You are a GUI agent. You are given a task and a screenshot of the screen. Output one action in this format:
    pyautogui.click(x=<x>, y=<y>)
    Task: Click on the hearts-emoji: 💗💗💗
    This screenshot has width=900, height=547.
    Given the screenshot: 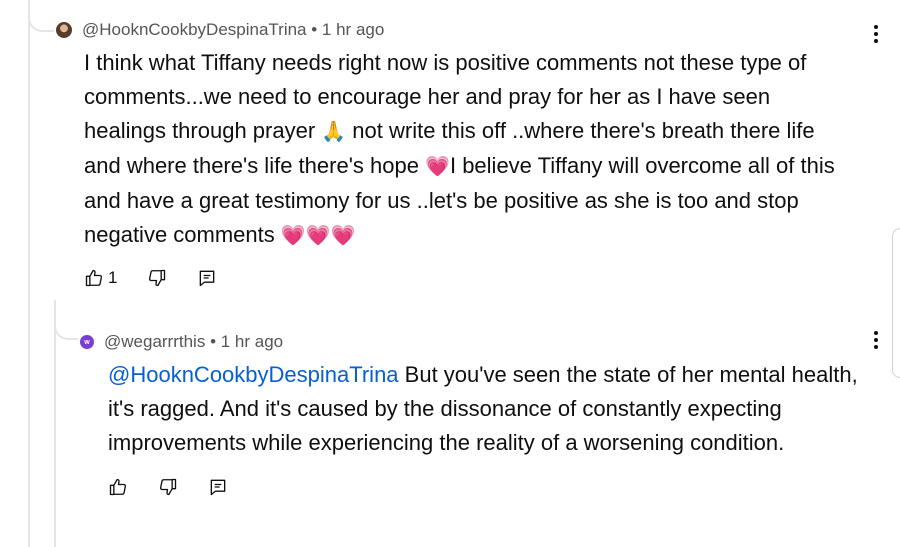 What is the action you would take?
    pyautogui.click(x=318, y=236)
    